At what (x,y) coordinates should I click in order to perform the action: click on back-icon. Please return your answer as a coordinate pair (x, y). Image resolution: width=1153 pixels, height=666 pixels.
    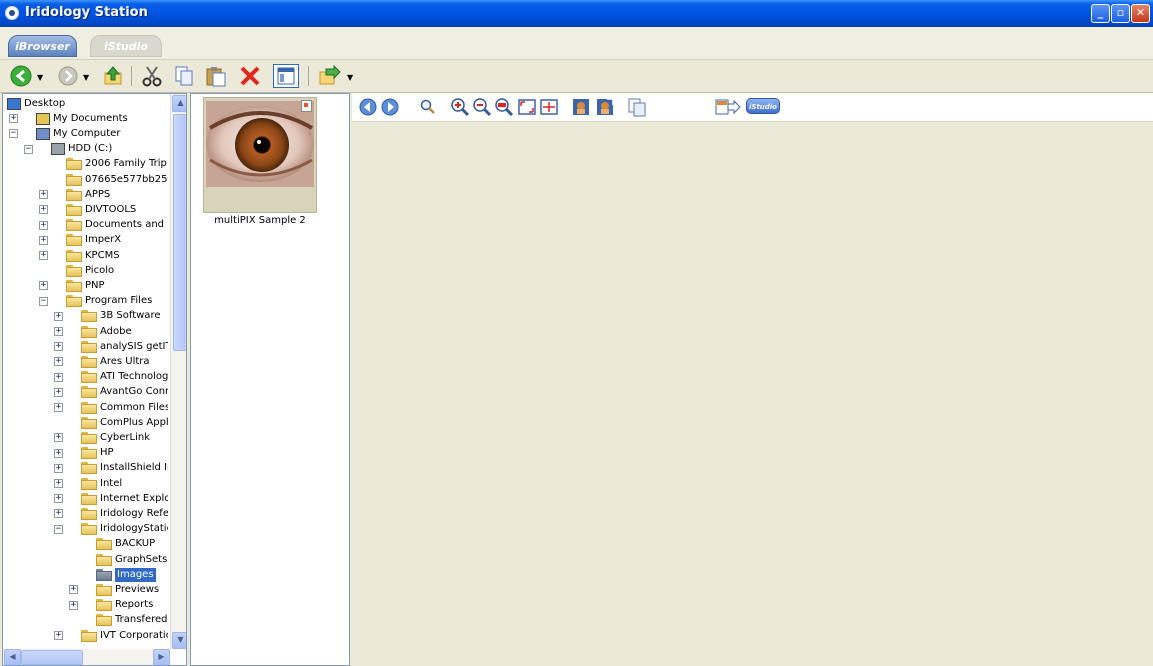
    Looking at the image, I should click on (21, 76).